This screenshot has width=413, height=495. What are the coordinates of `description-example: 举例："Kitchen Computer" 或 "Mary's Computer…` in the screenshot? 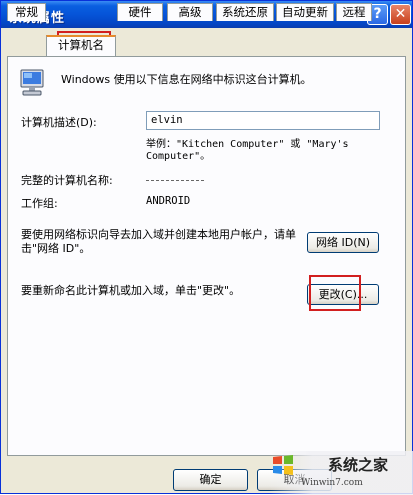 It's located at (247, 150).